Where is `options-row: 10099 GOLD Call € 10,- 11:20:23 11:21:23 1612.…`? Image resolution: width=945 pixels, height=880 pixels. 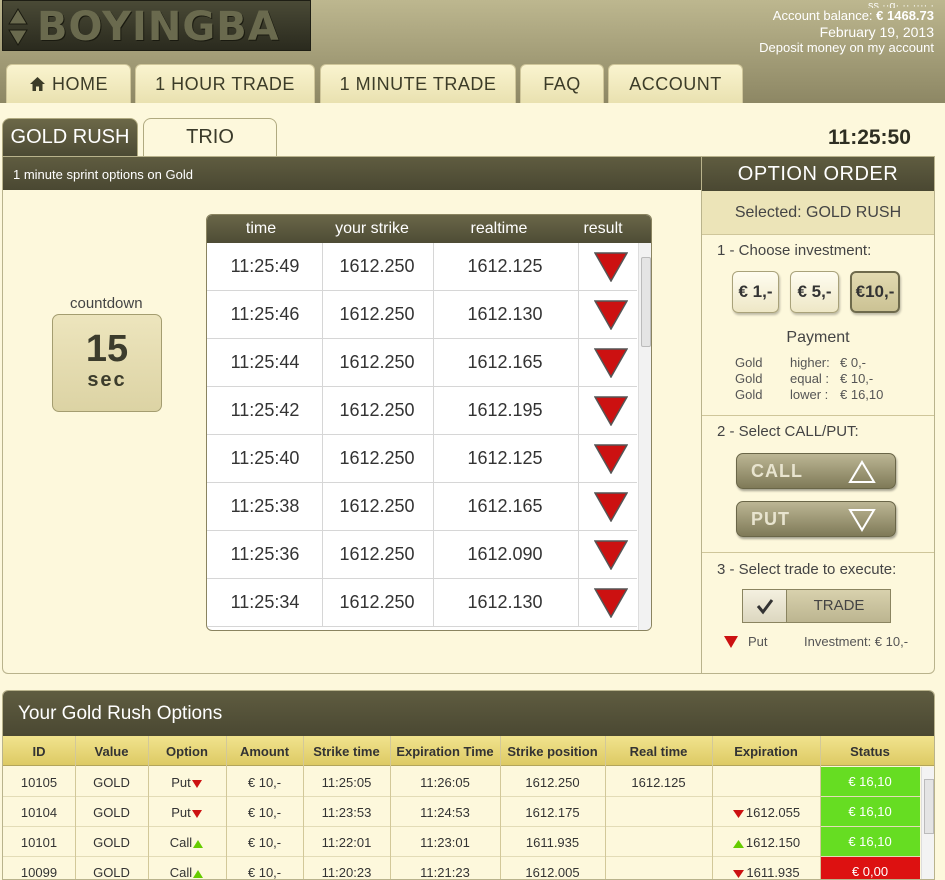 options-row: 10099 GOLD Call € 10,- 11:20:23 11:21:23 1612.… is located at coordinates (461, 868).